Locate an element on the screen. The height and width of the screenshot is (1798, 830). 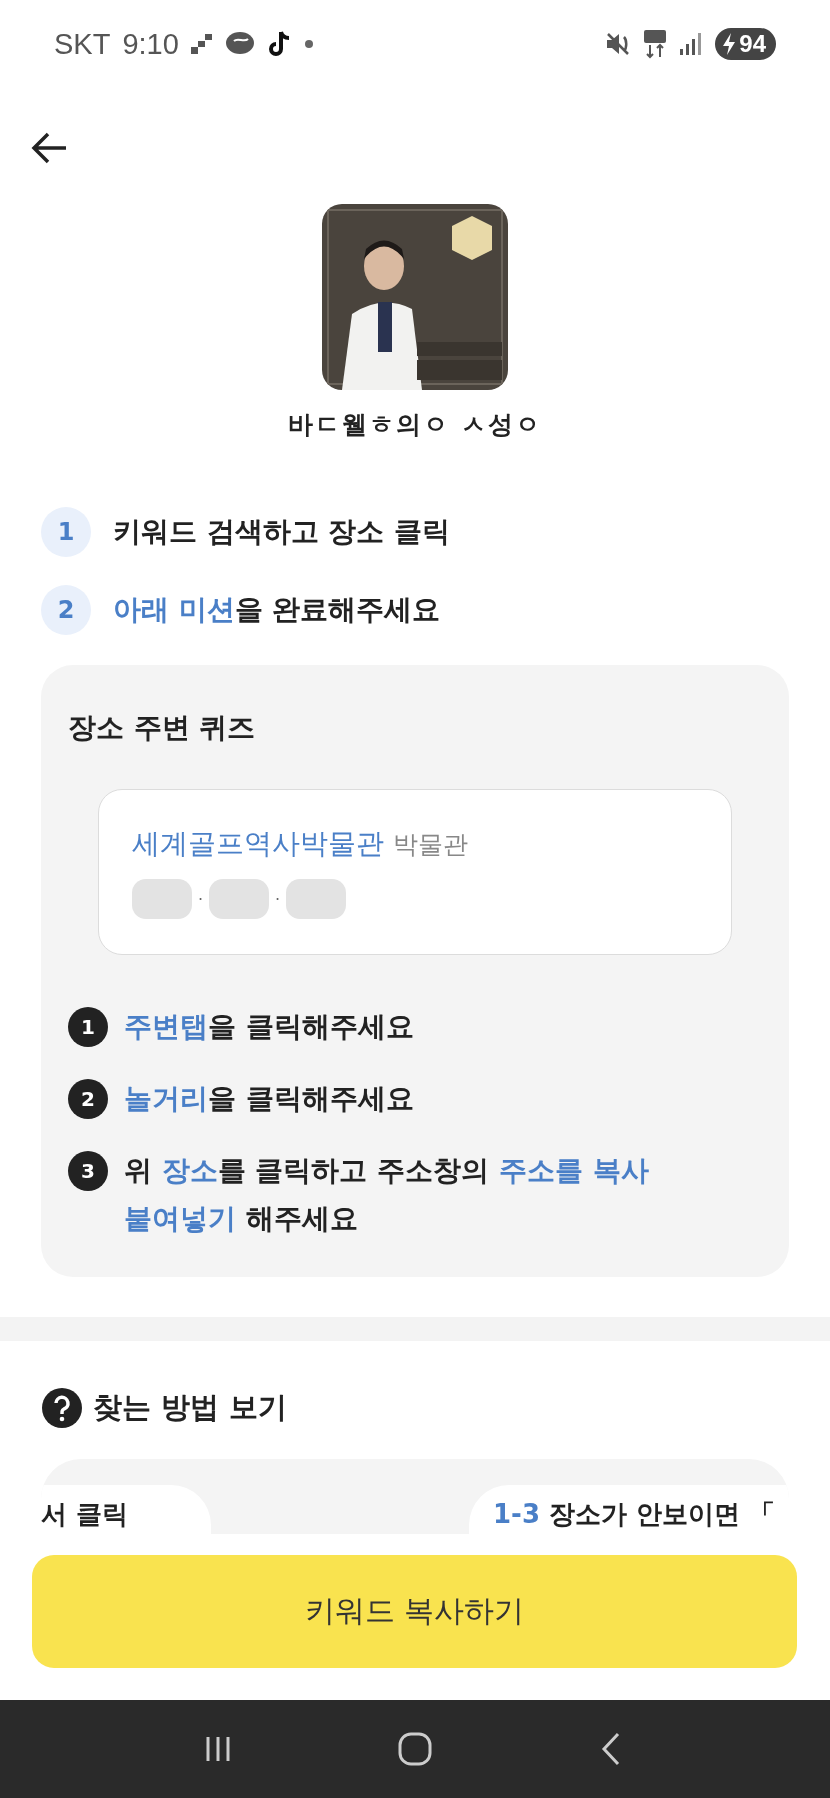
network-icon is located at coordinates (655, 44).